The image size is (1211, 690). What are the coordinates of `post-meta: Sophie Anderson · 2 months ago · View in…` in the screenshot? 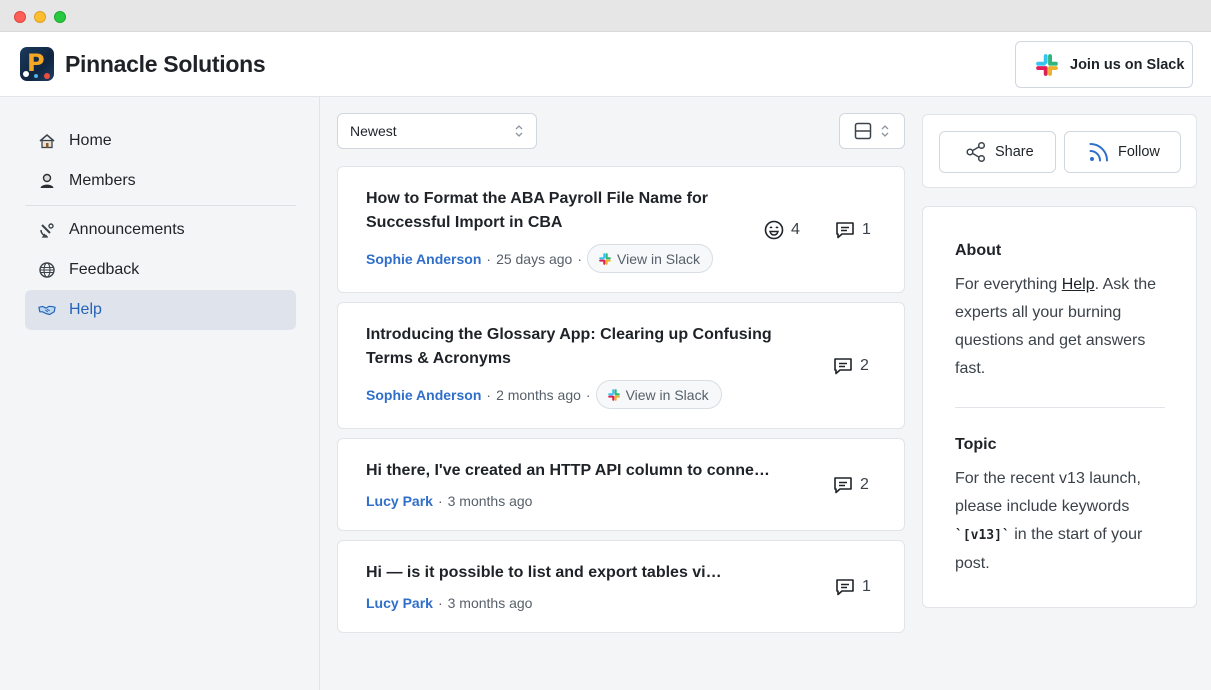 It's located at (544, 394).